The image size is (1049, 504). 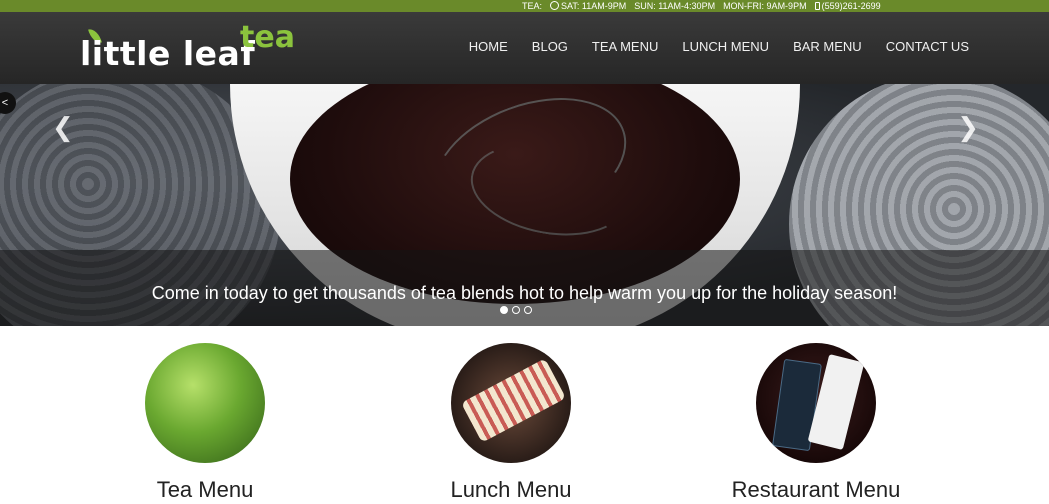 I want to click on site-logo: little leaf tea, so click(x=190, y=46).